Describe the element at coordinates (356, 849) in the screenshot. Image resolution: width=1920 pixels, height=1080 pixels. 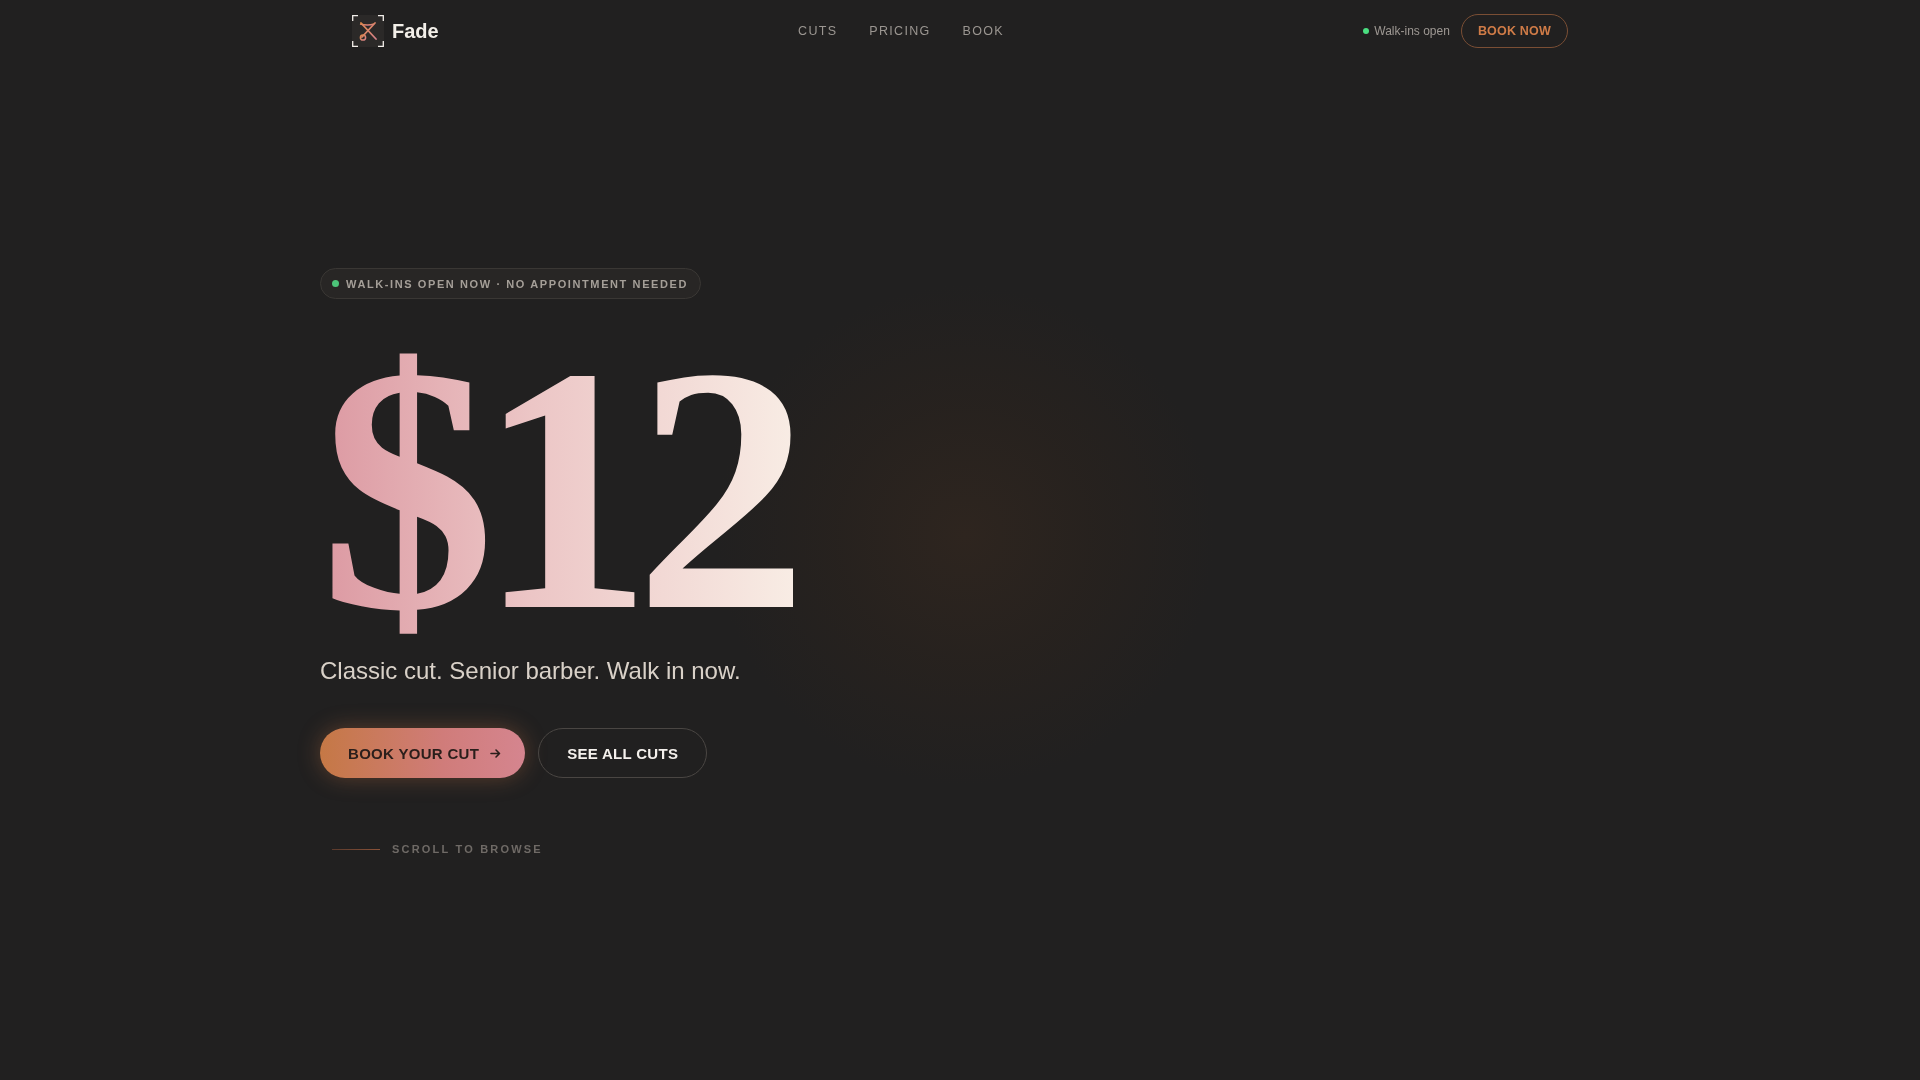
I see `scroll-line` at that location.